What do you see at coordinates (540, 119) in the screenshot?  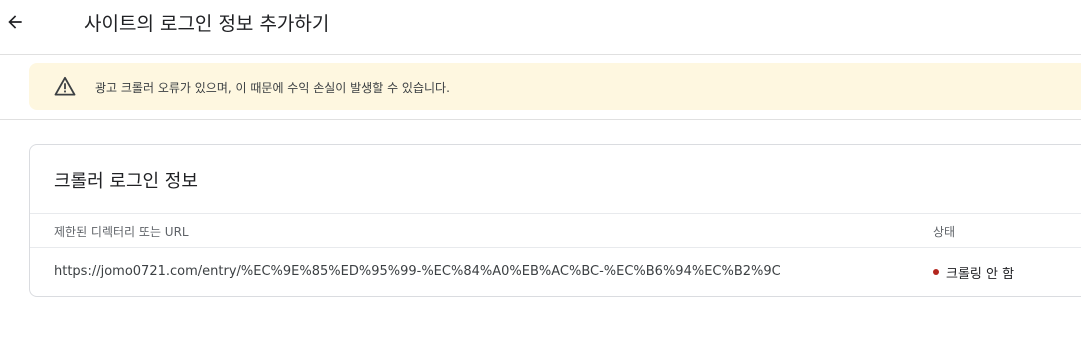 I see `divider` at bounding box center [540, 119].